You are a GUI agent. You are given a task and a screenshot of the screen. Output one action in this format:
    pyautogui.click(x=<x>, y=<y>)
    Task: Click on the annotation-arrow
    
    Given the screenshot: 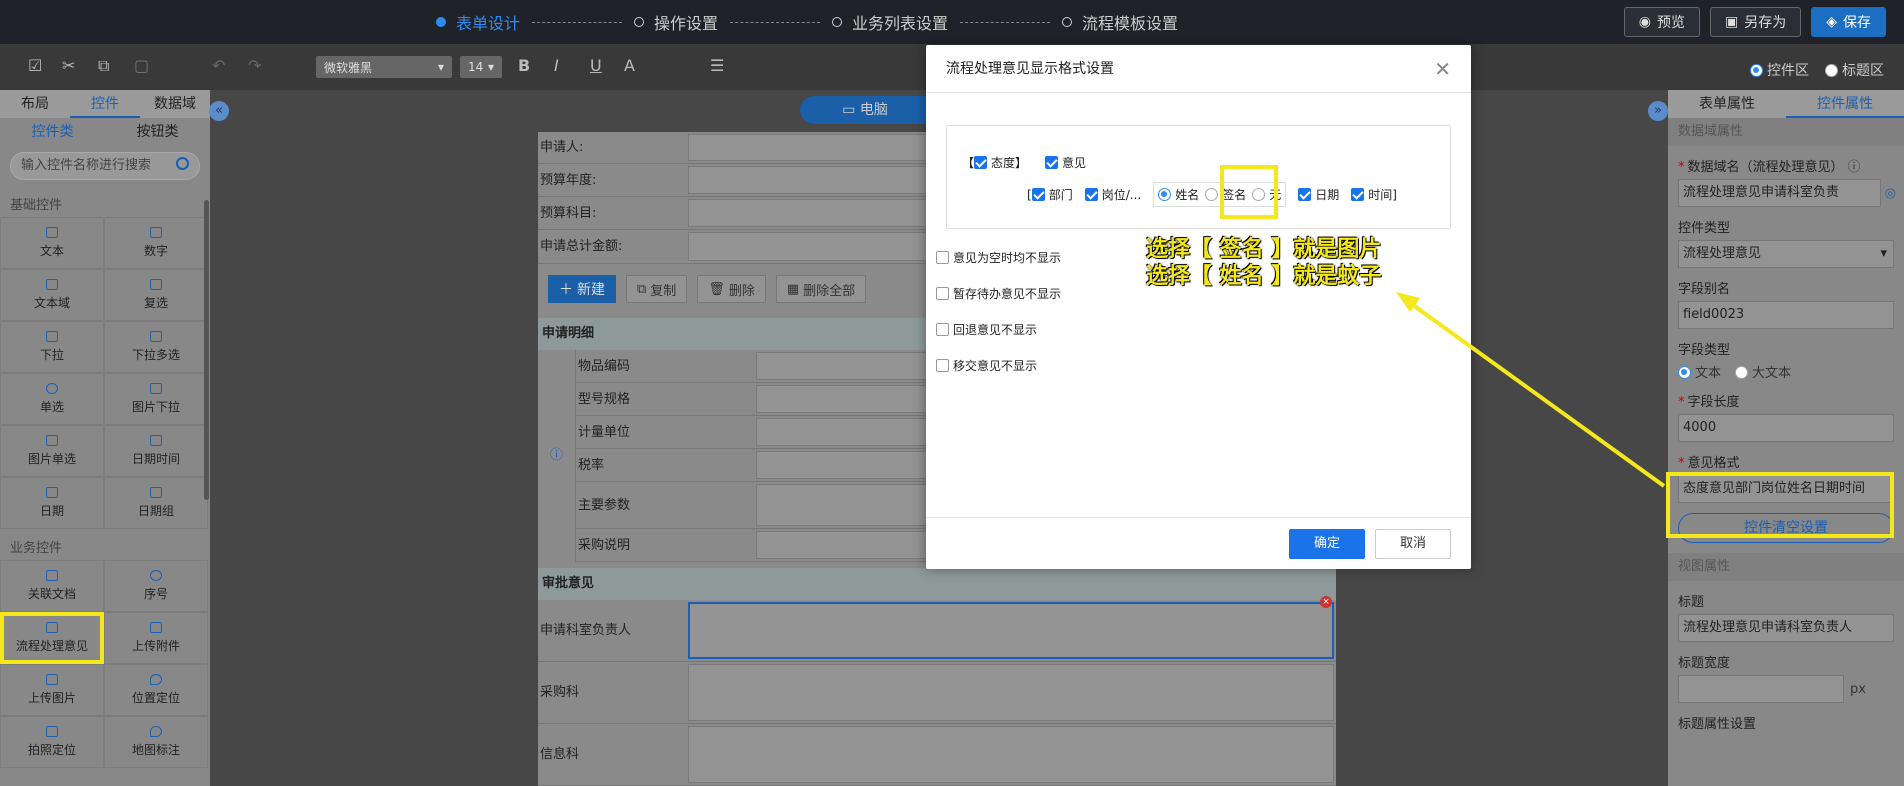 What is the action you would take?
    pyautogui.click(x=1531, y=390)
    